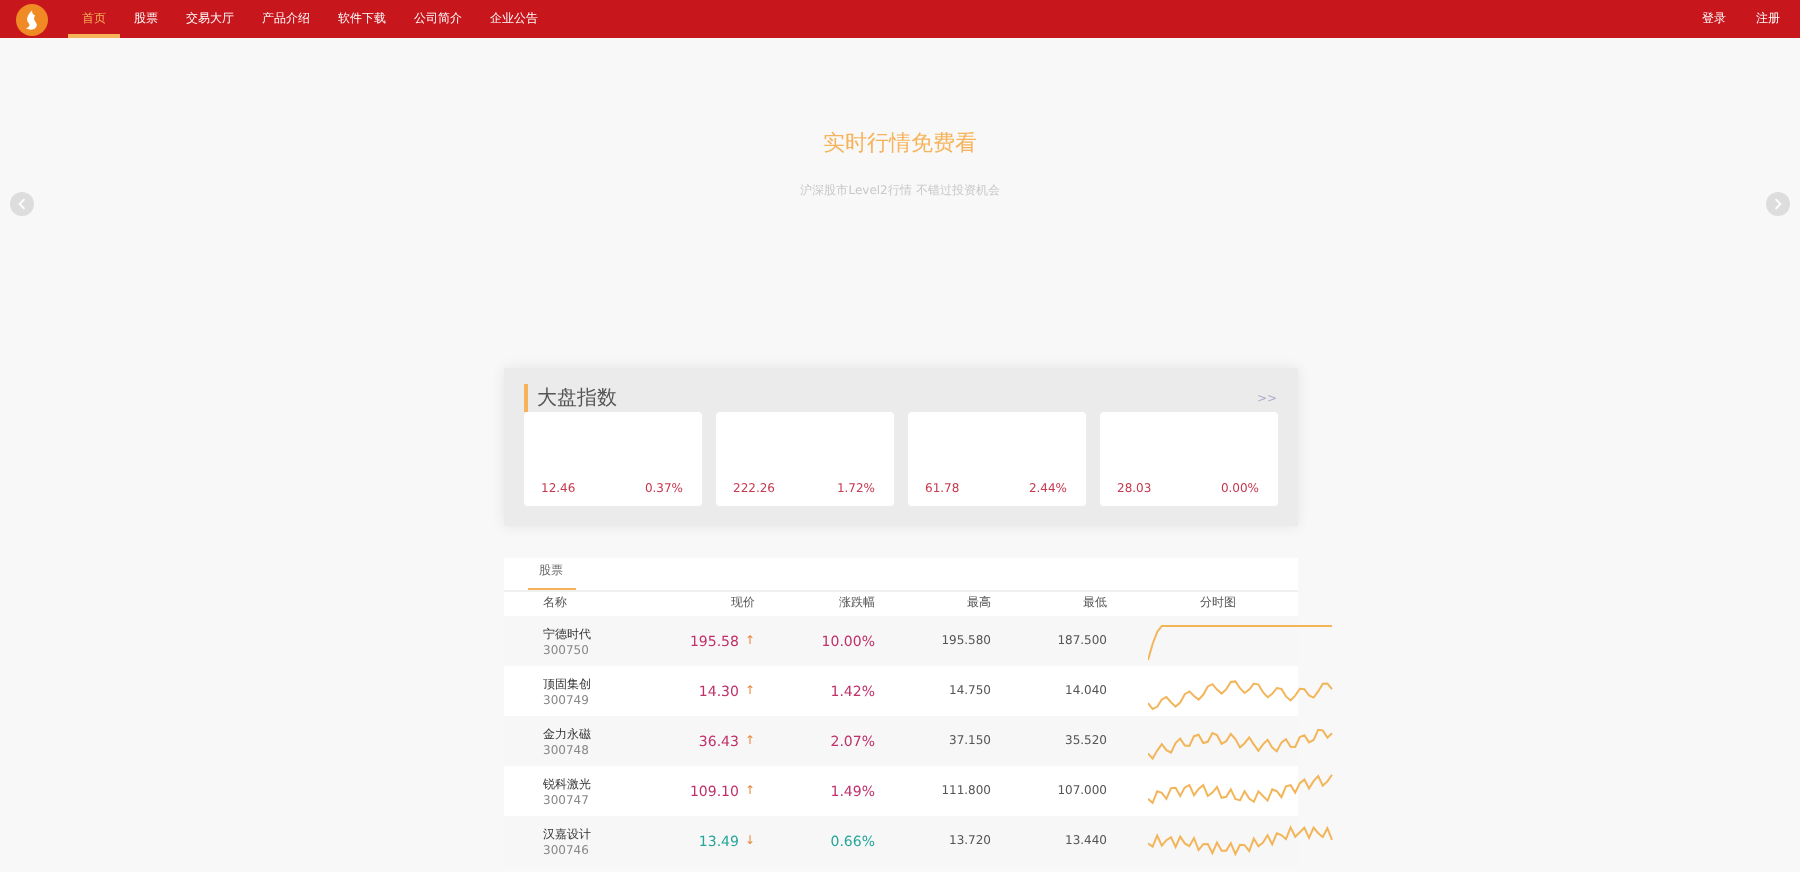  I want to click on flame-logo-icon, so click(32, 19).